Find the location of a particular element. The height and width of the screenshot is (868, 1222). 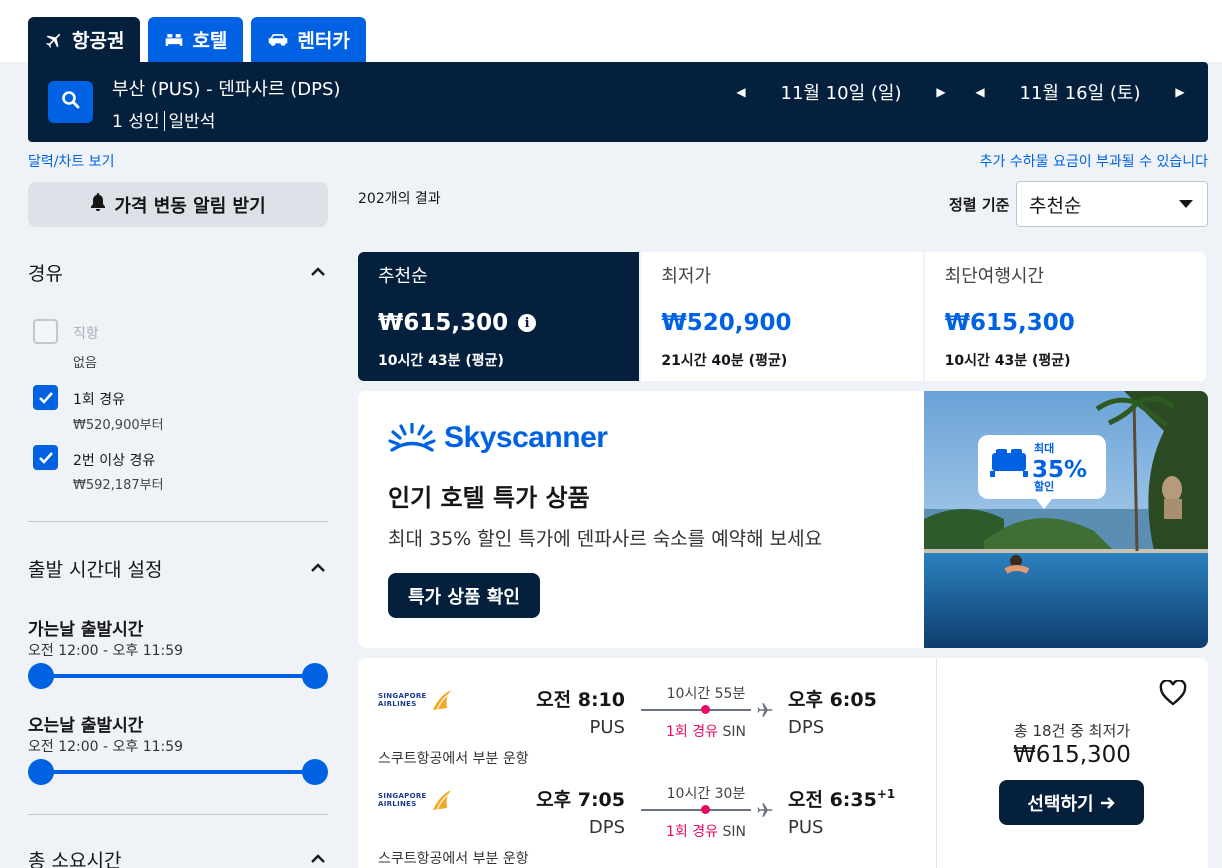

tab-flights: 항공권 is located at coordinates (84, 39).